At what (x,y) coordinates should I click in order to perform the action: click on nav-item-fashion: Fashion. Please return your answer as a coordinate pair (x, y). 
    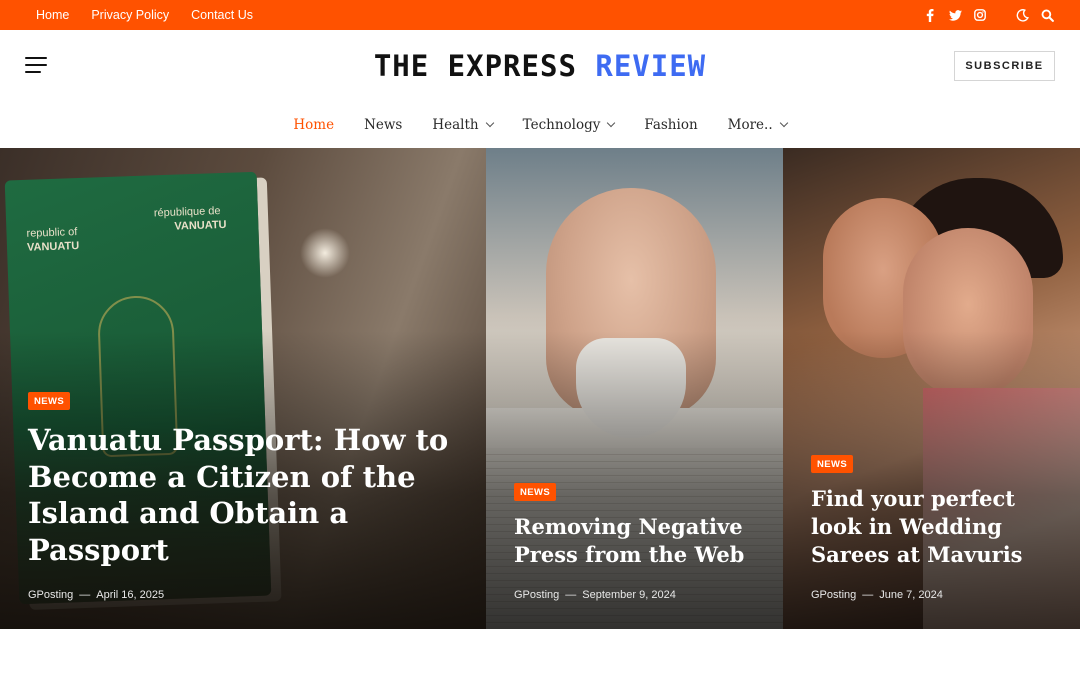
    Looking at the image, I should click on (670, 125).